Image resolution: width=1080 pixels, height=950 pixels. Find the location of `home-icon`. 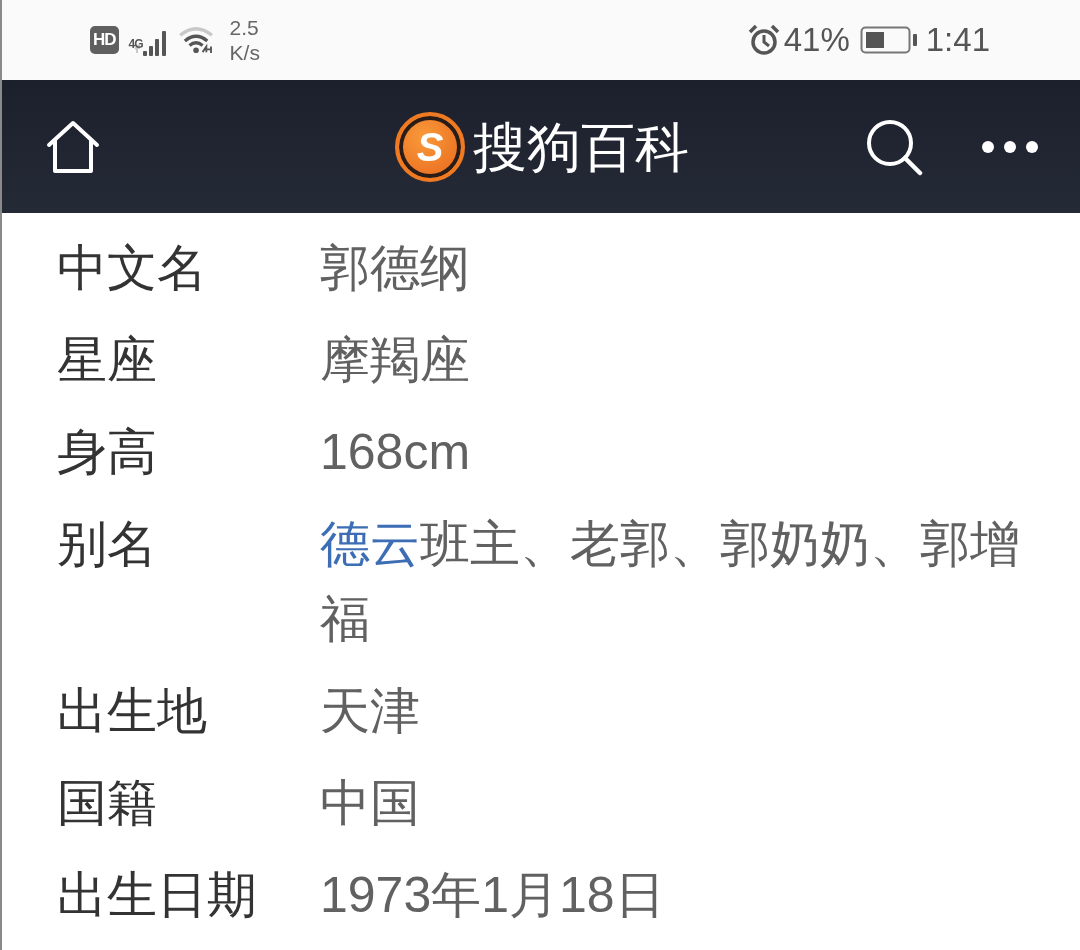

home-icon is located at coordinates (73, 146).